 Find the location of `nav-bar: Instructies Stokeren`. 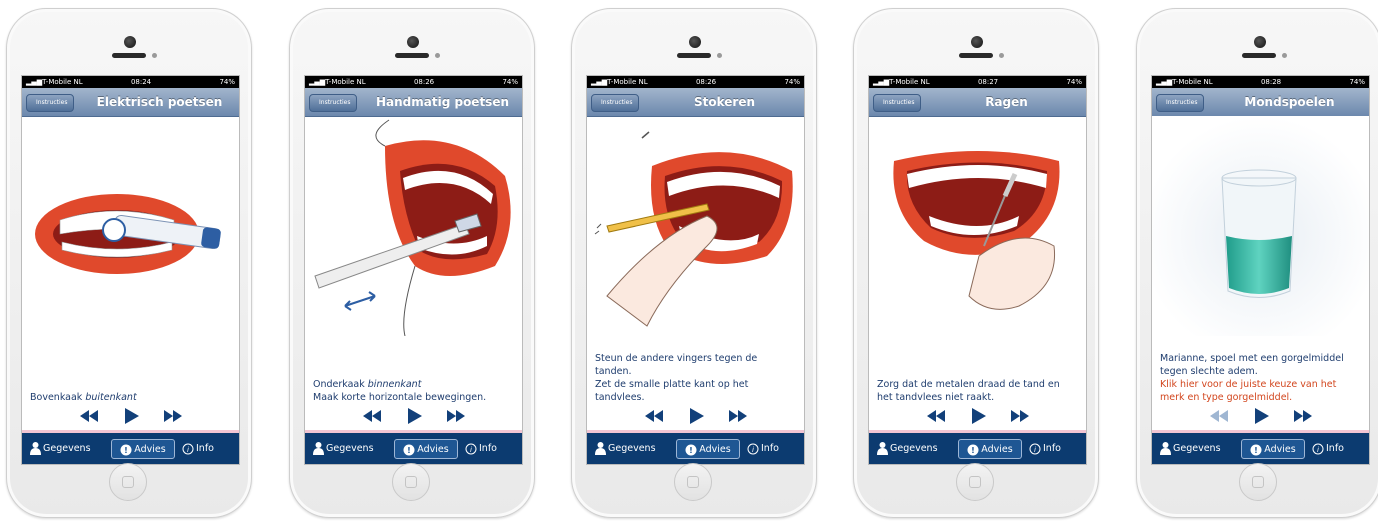

nav-bar: Instructies Stokeren is located at coordinates (695, 102).